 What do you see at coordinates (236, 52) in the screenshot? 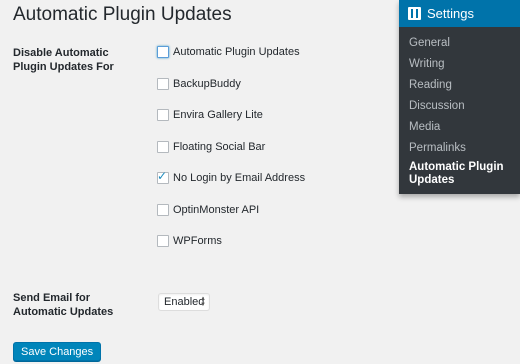
I see `option-label: Automatic Plugin Updates` at bounding box center [236, 52].